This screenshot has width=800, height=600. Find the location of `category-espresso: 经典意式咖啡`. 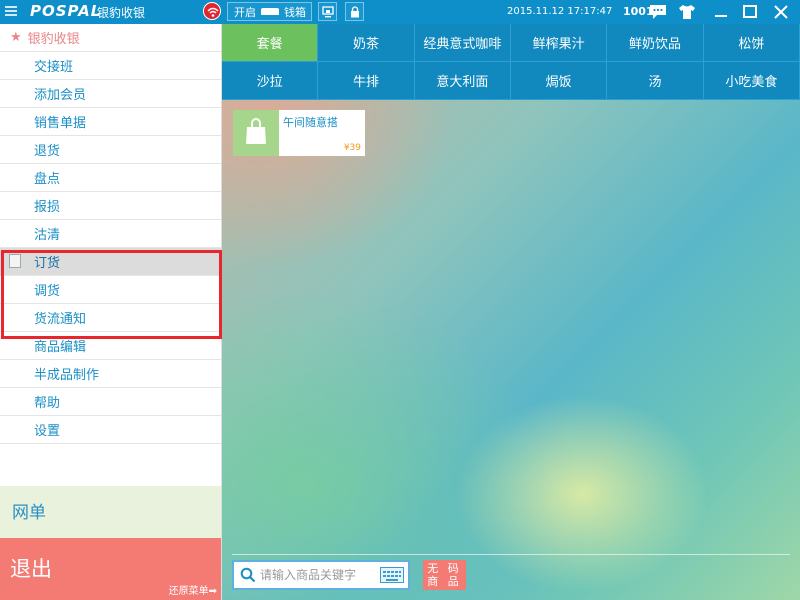

category-espresso: 经典意式咖啡 is located at coordinates (462, 43).